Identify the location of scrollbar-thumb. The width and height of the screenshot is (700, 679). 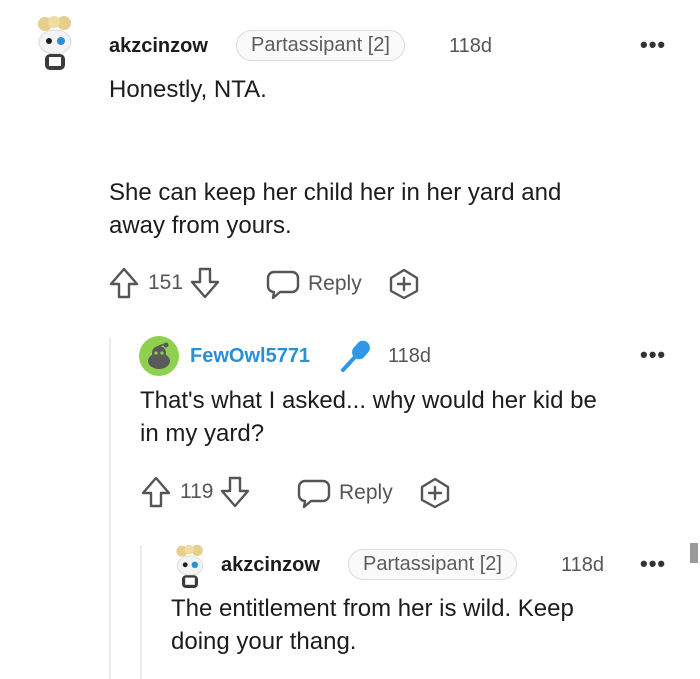
(694, 553).